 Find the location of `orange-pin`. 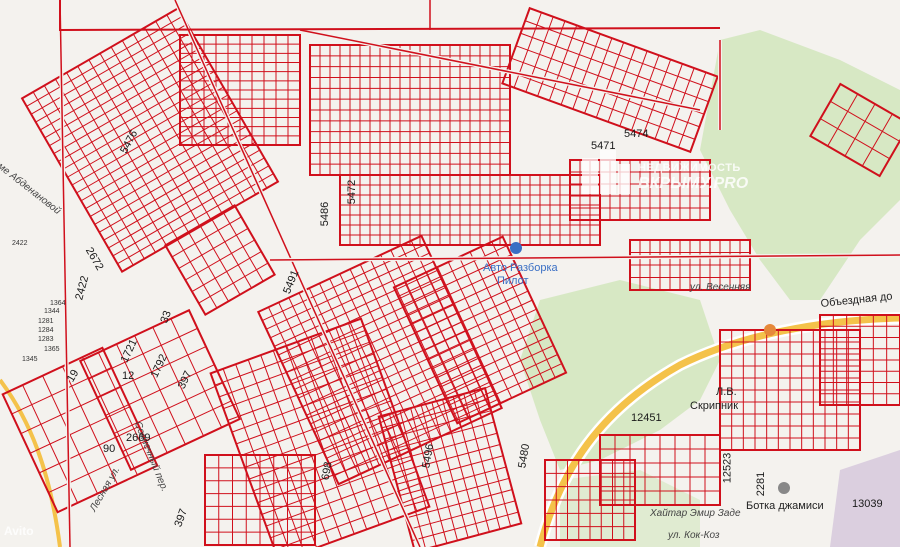

orange-pin is located at coordinates (770, 330).